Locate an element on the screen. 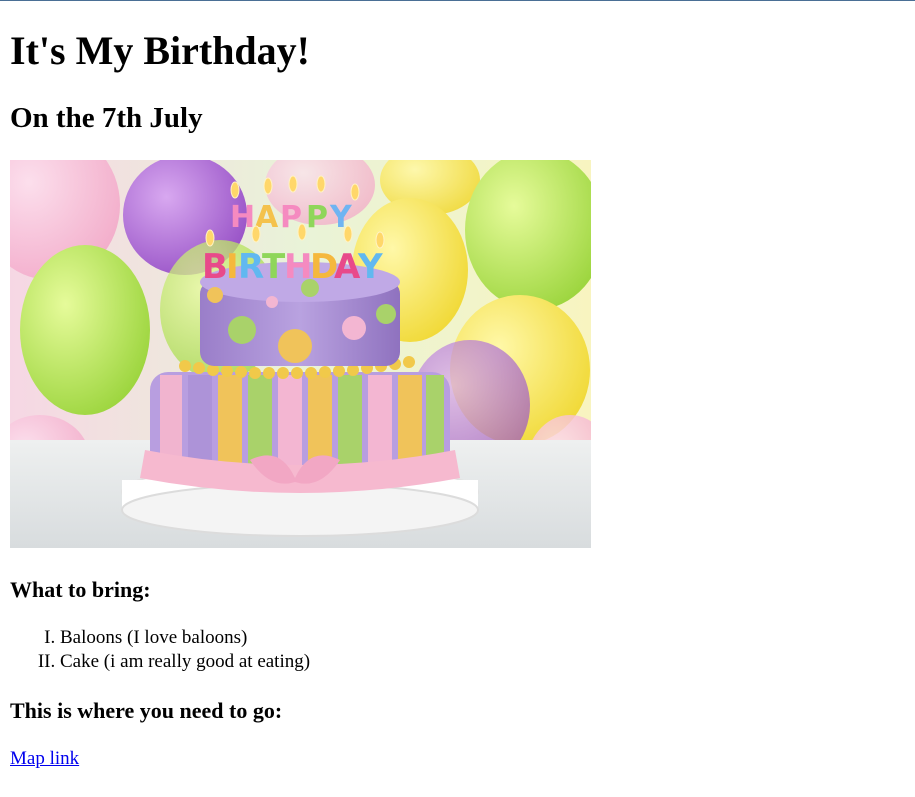  svg-text: T is located at coordinates (274, 267).